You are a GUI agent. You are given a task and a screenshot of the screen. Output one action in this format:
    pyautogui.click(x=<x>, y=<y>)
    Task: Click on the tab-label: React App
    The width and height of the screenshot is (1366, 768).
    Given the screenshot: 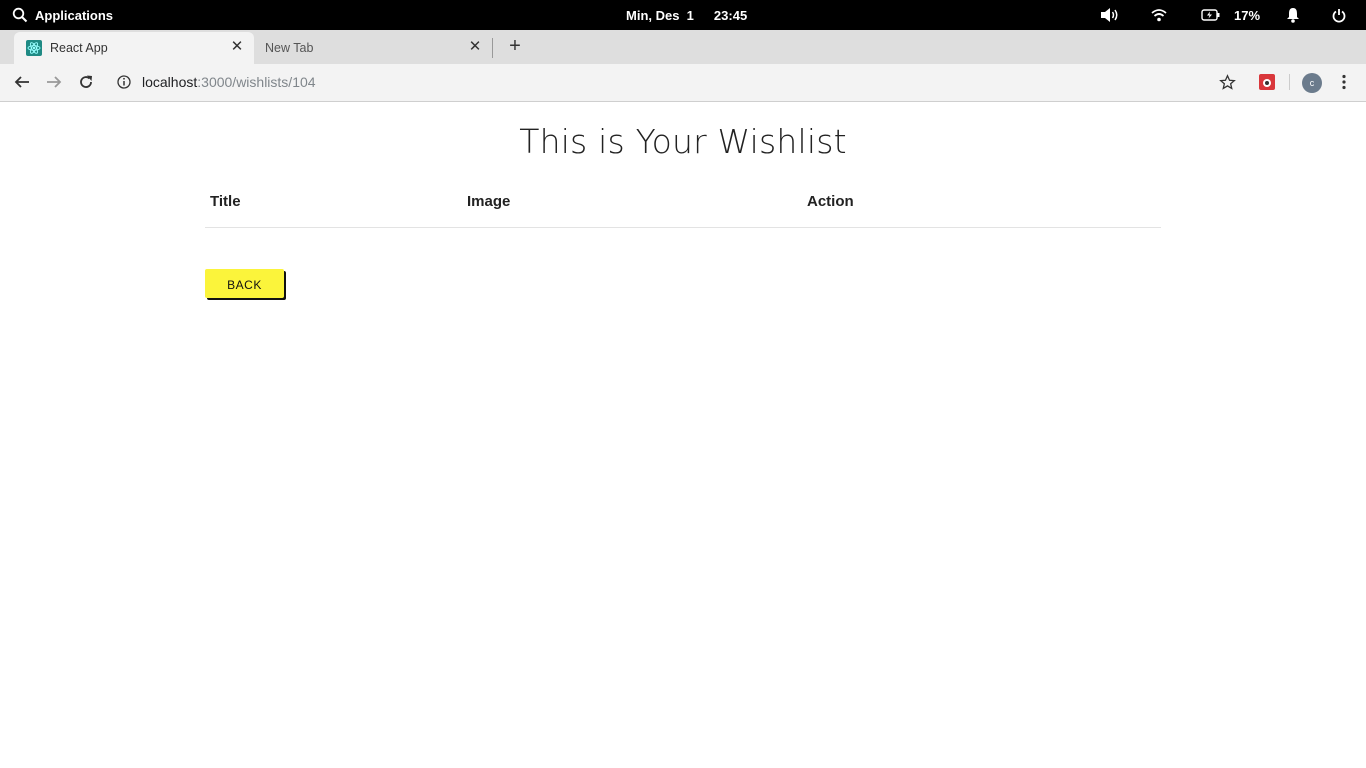 What is the action you would take?
    pyautogui.click(x=79, y=48)
    